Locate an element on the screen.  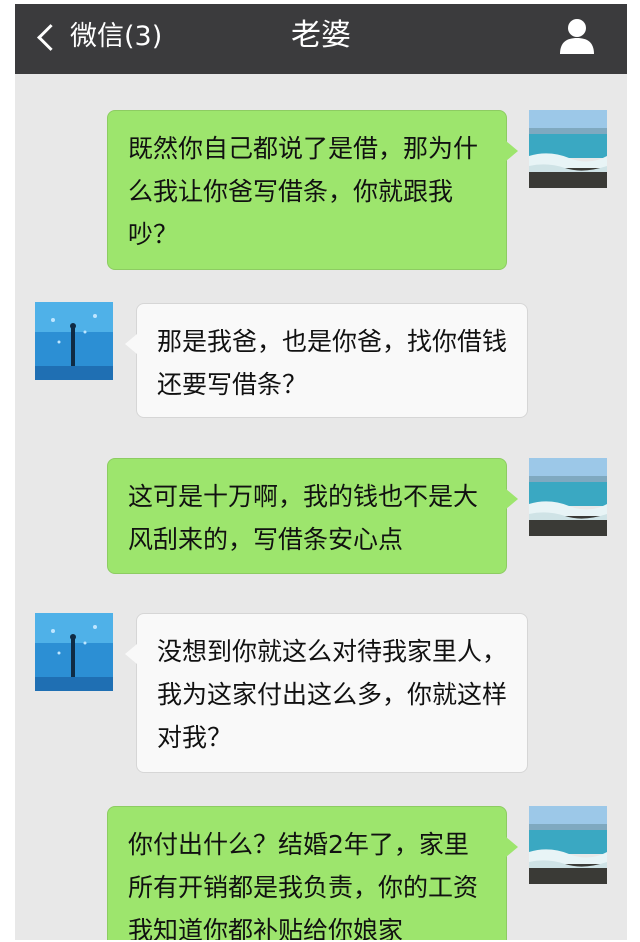
message-bubble-sent: 既然你自己都说了是借，那为什么我让你爸写借条，你就跟我吵？ is located at coordinates (312, 190).